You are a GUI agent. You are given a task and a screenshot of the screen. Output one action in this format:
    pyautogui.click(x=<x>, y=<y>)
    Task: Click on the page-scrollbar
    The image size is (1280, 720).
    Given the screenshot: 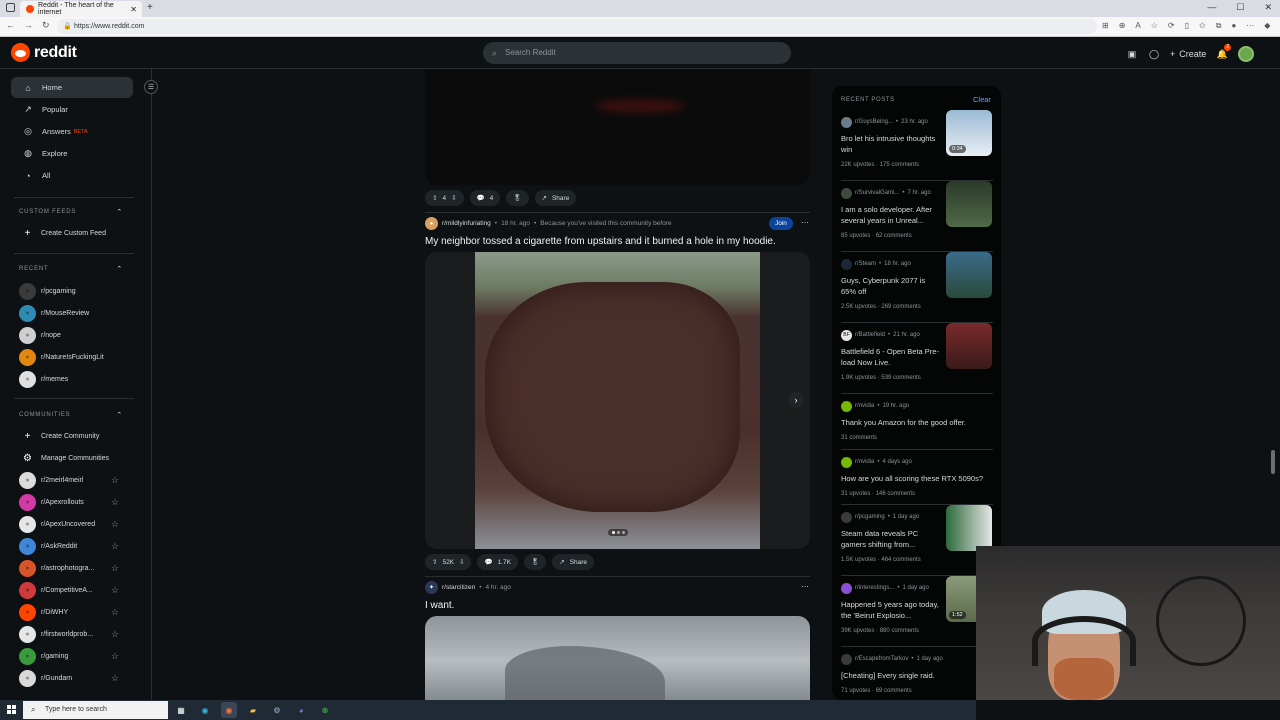 What is the action you would take?
    pyautogui.click(x=1273, y=462)
    